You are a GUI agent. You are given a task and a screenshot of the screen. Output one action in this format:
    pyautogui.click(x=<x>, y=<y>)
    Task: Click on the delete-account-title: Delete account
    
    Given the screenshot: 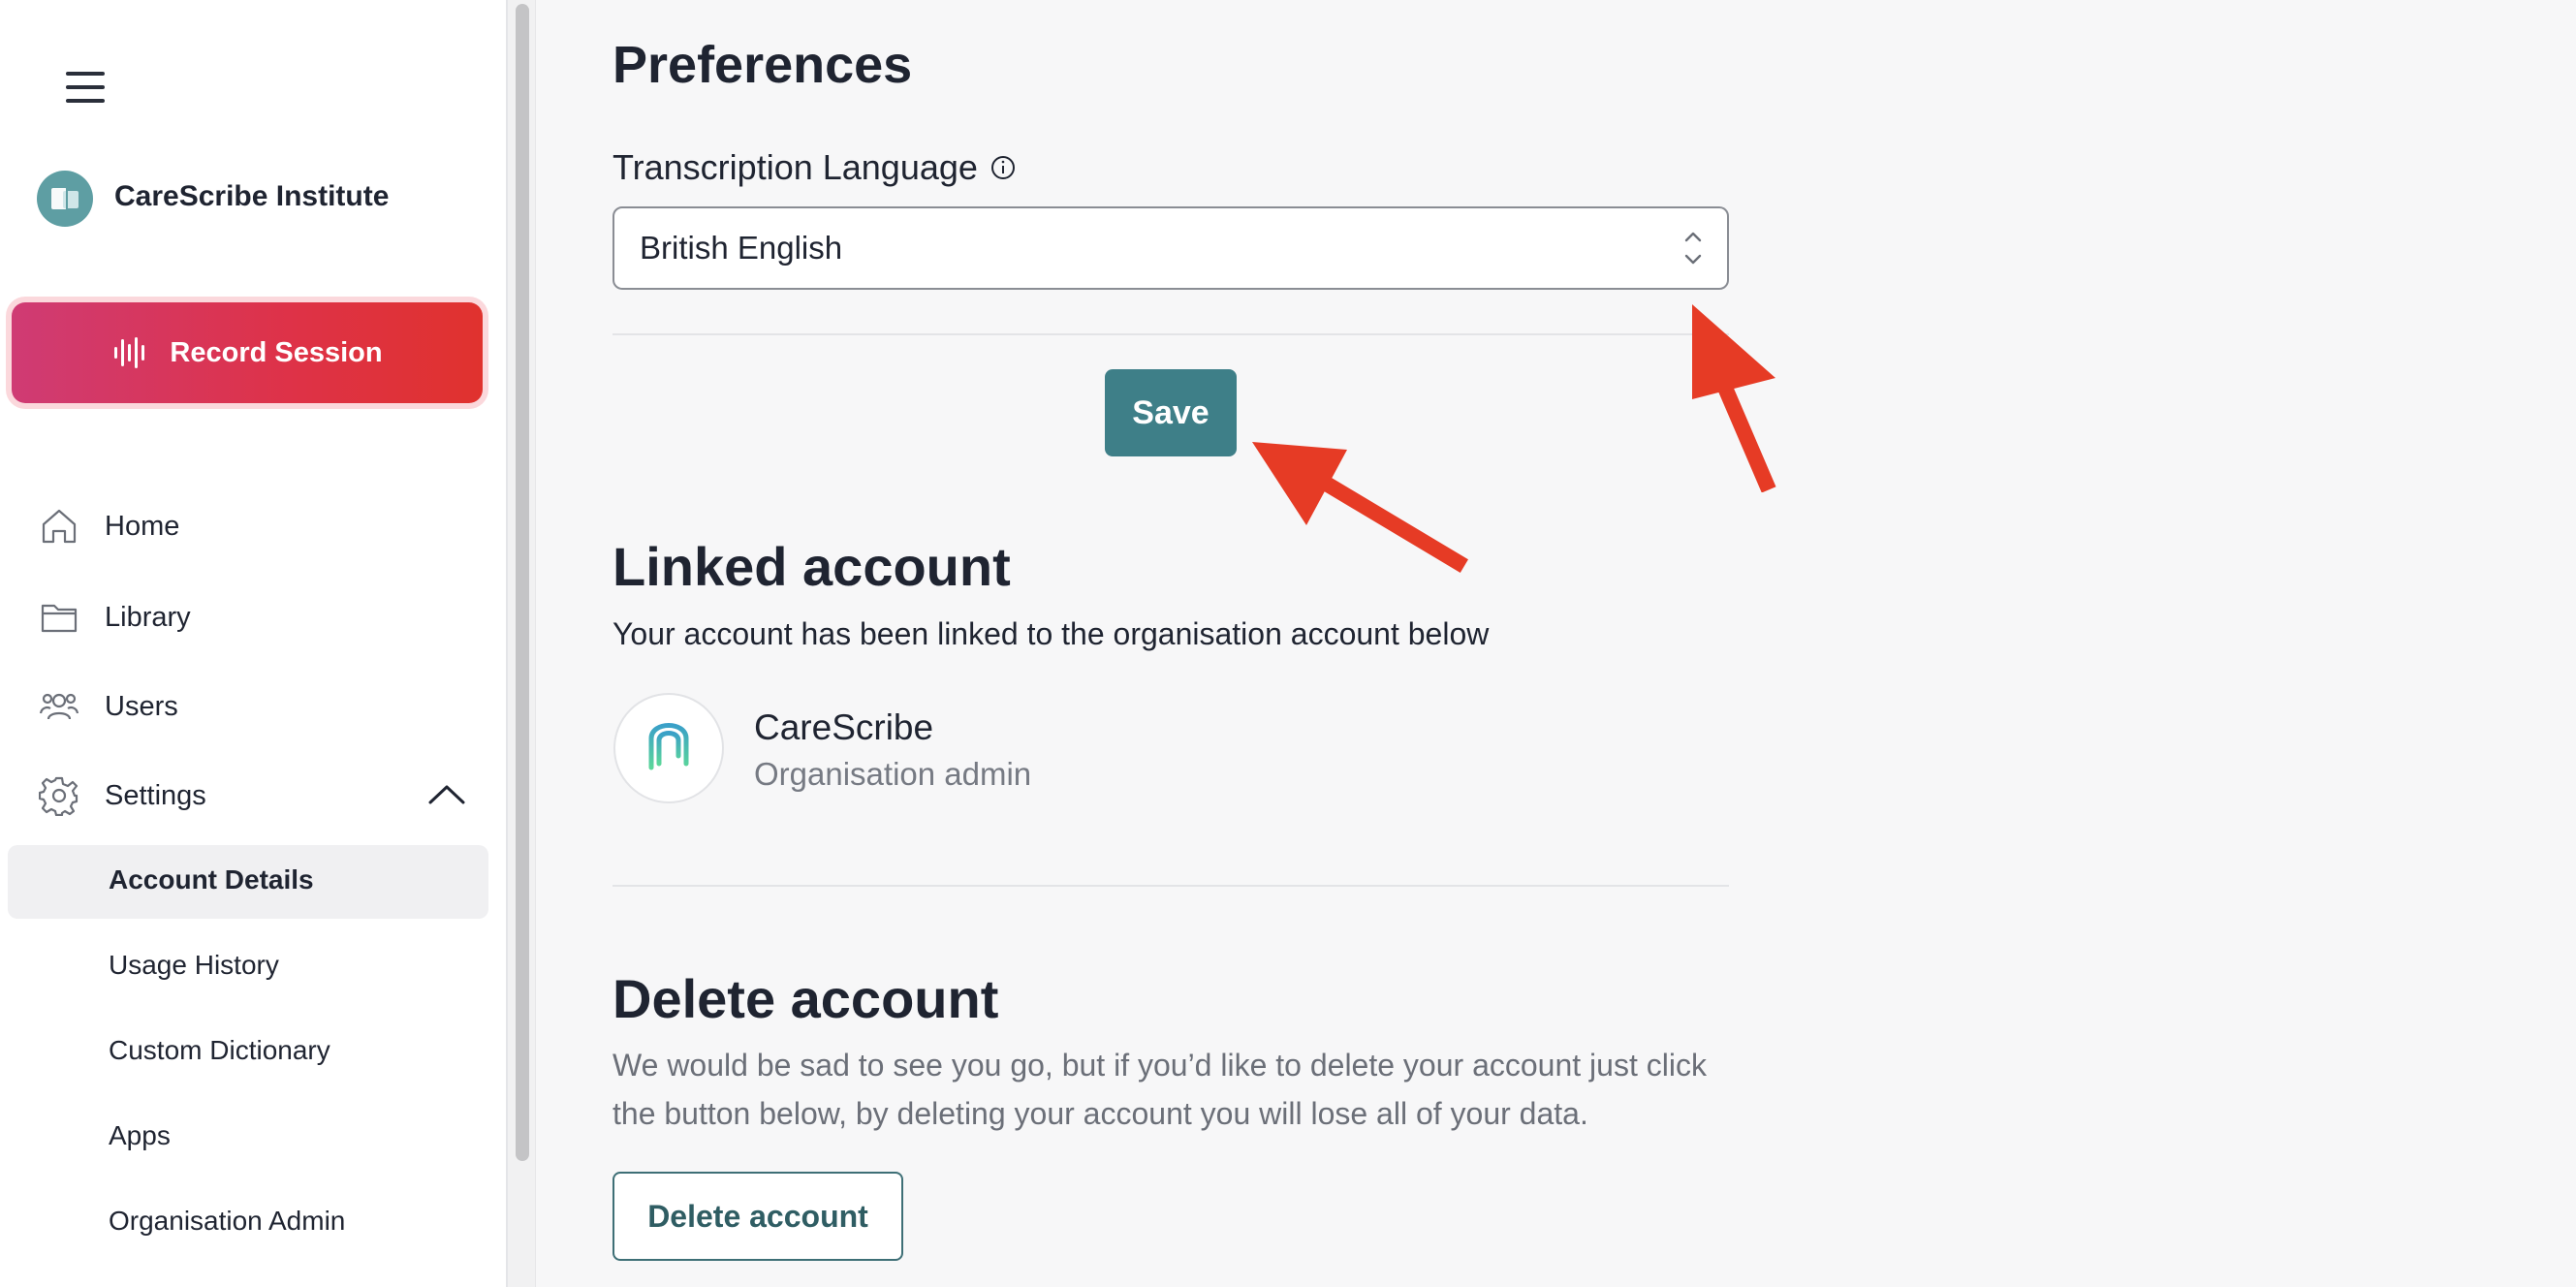 What is the action you would take?
    pyautogui.click(x=806, y=998)
    